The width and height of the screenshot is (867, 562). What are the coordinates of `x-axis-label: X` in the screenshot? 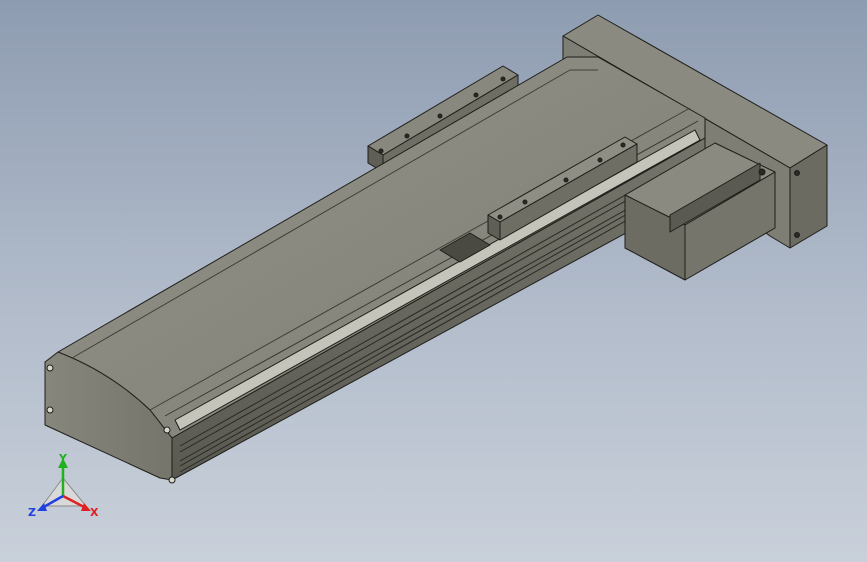 It's located at (94, 512).